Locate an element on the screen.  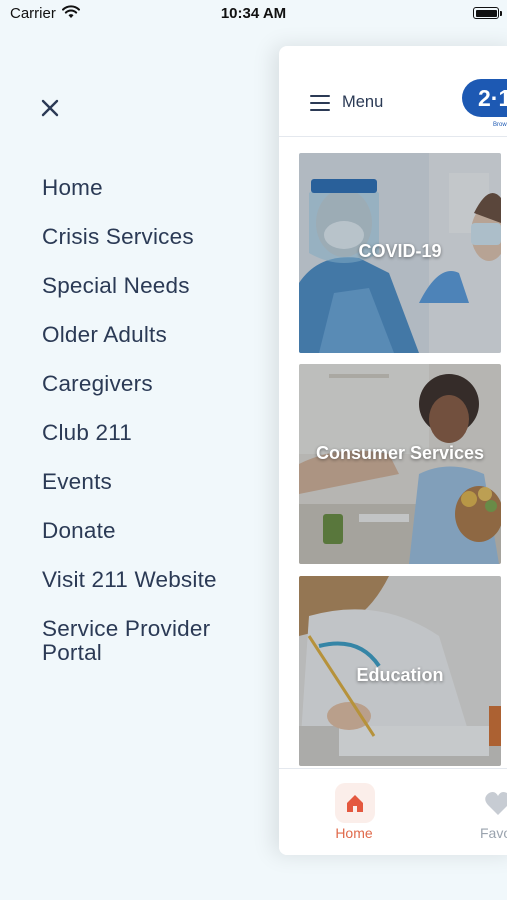
card-shade is located at coordinates (400, 464).